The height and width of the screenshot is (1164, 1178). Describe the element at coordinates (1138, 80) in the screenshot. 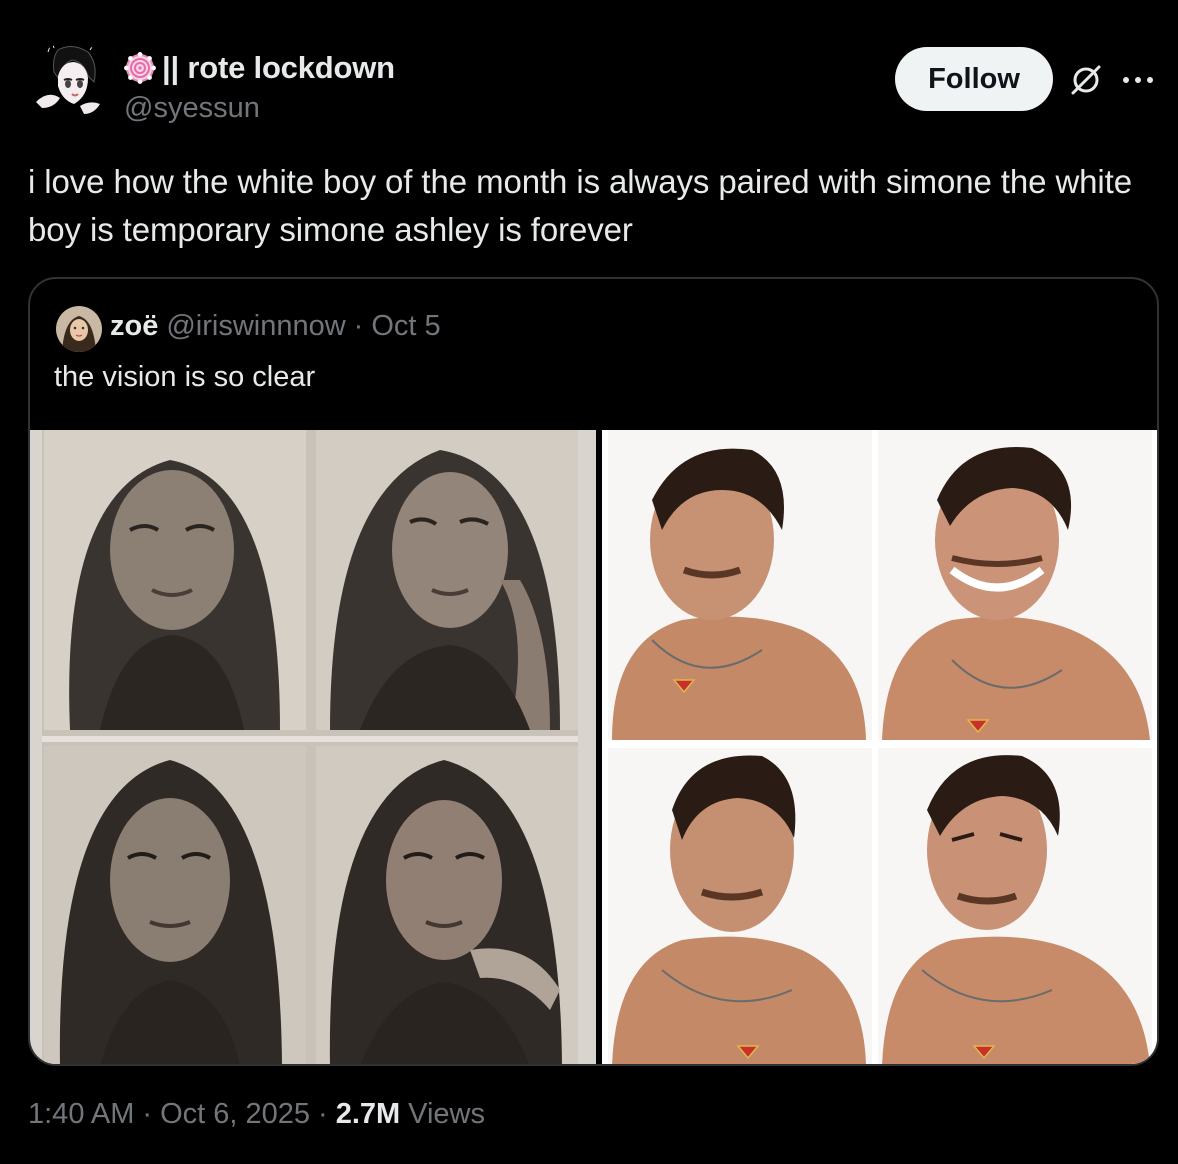

I see `more-icon` at that location.